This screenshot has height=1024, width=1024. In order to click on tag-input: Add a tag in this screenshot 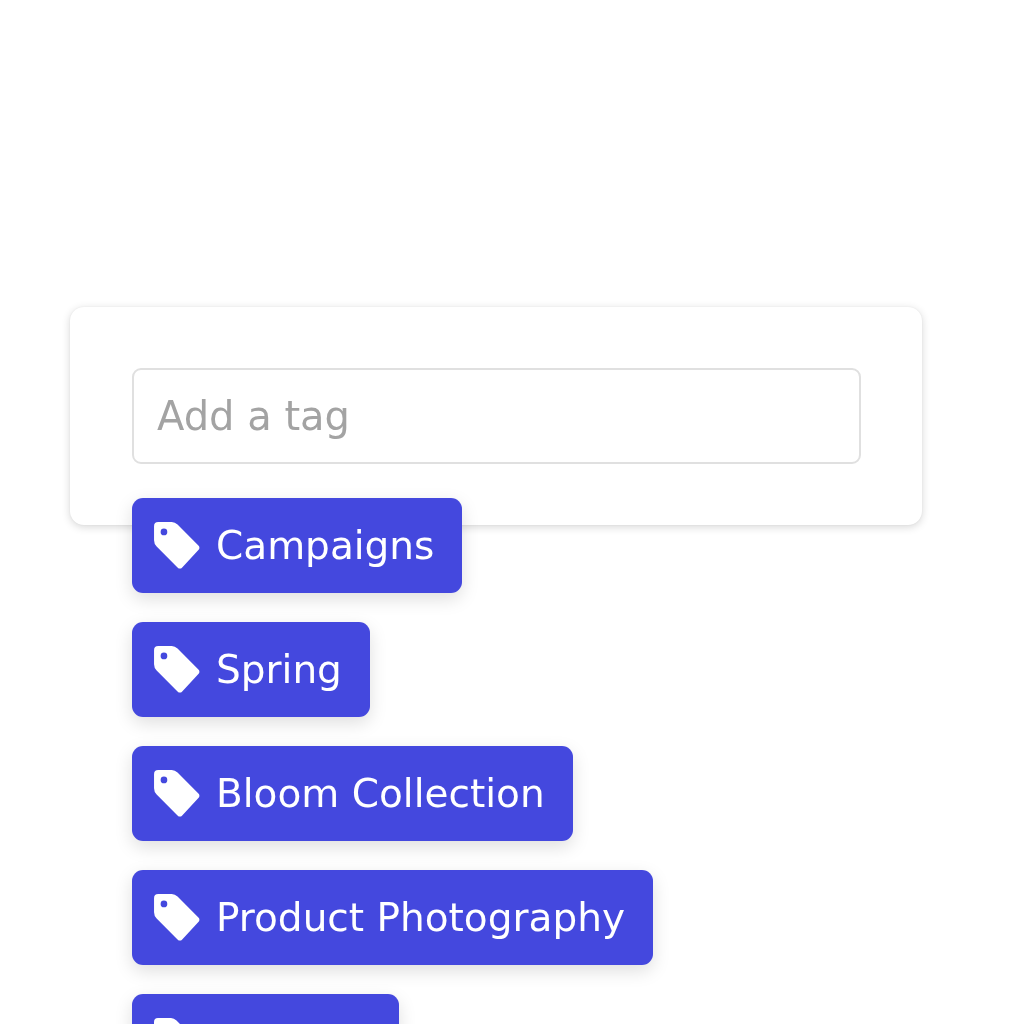, I will do `click(496, 416)`.